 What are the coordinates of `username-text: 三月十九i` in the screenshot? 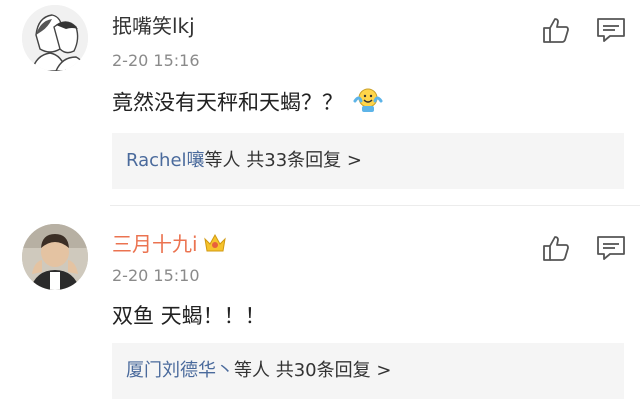 It's located at (155, 244).